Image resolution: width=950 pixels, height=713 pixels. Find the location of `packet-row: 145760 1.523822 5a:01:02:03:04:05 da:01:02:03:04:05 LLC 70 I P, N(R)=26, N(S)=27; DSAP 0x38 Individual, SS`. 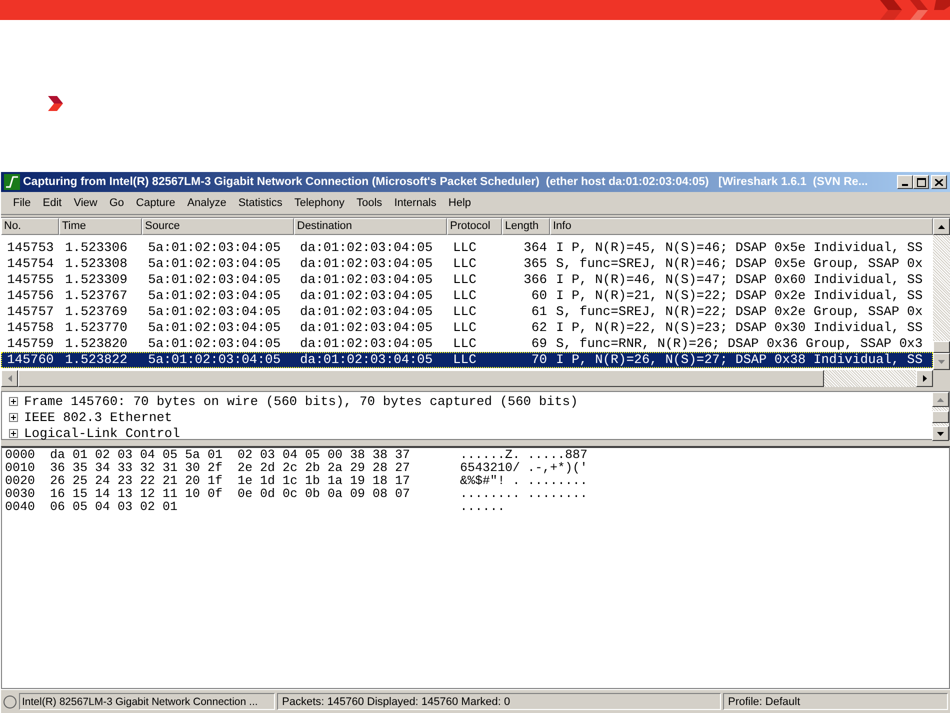

packet-row: 145760 1.523822 5a:01:02:03:04:05 da:01:02:03:04:05 LLC 70 I P, N(R)=26, N(S)=27; DSAP 0x38 Individual, SS is located at coordinates (467, 360).